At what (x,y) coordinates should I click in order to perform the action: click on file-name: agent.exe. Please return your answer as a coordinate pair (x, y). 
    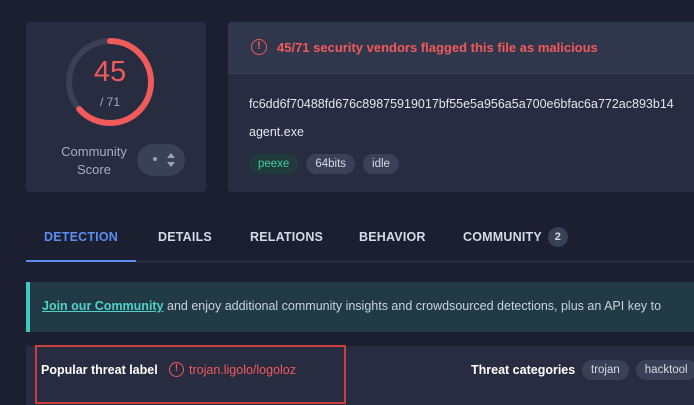
    Looking at the image, I should click on (276, 132).